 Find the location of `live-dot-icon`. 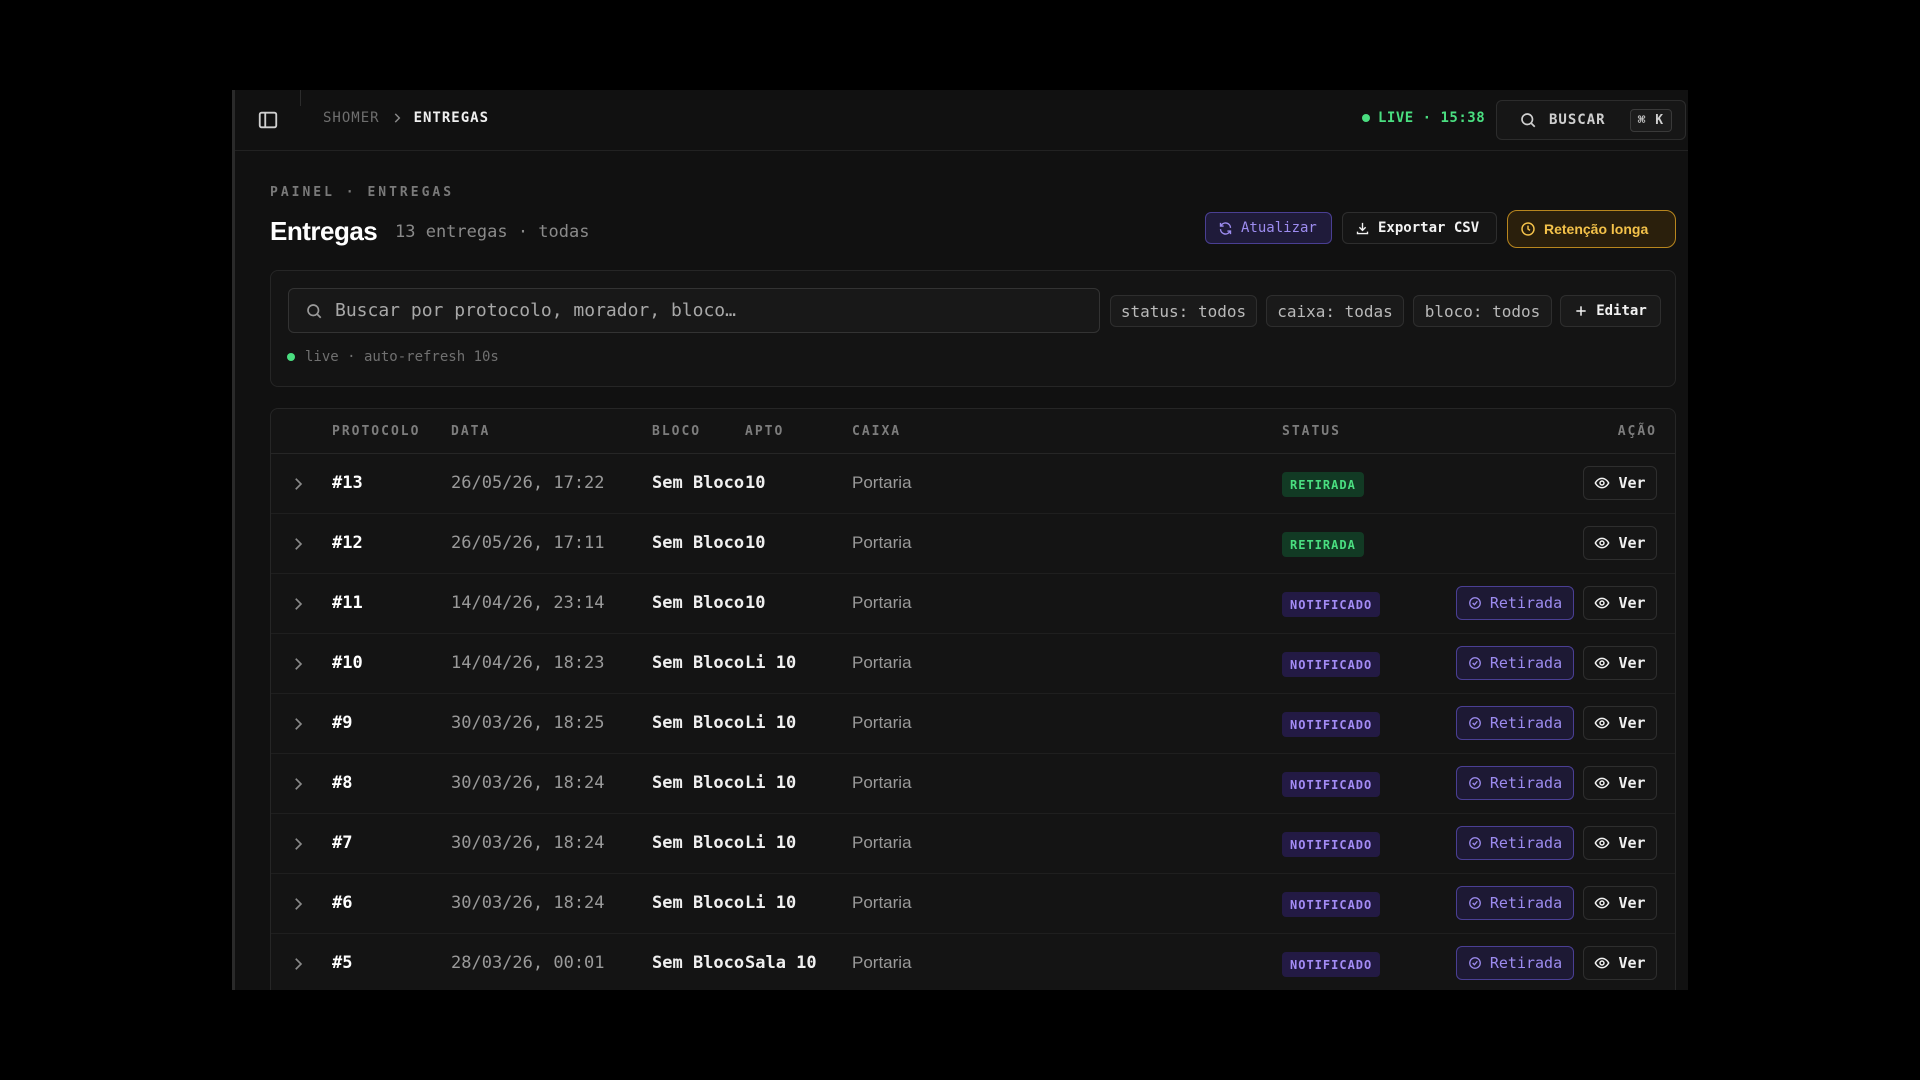

live-dot-icon is located at coordinates (1366, 118).